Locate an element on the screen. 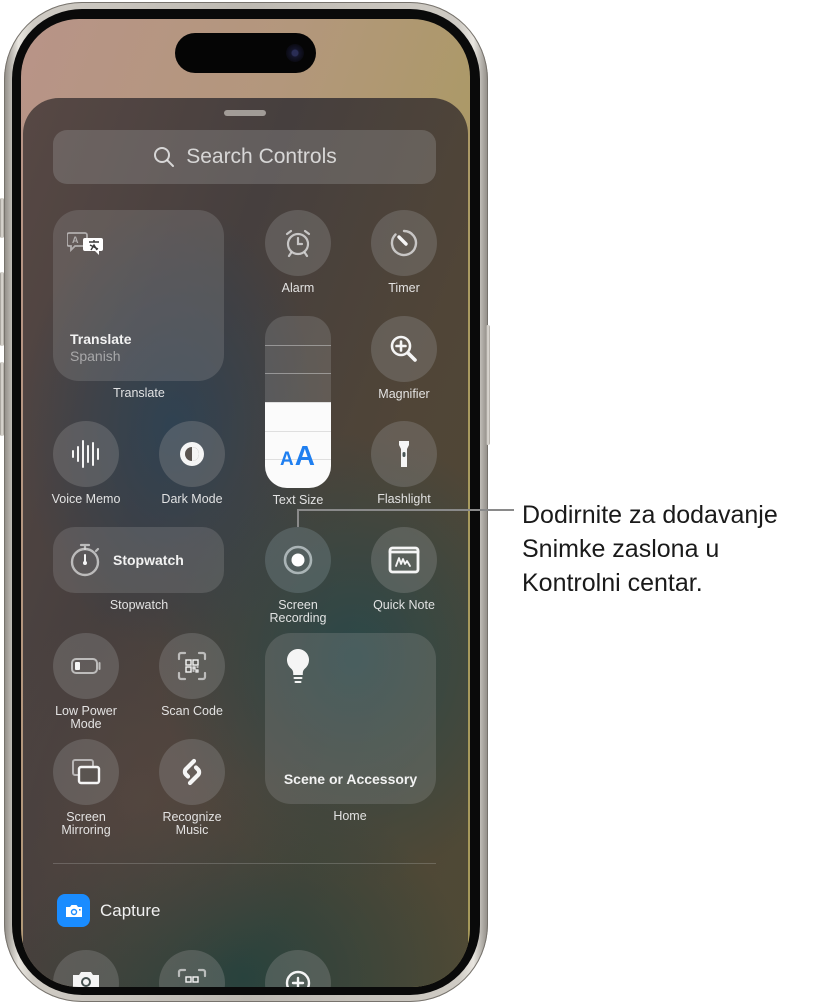 This screenshot has height=1008, width=830. text-size-glyph: AA is located at coordinates (298, 455).